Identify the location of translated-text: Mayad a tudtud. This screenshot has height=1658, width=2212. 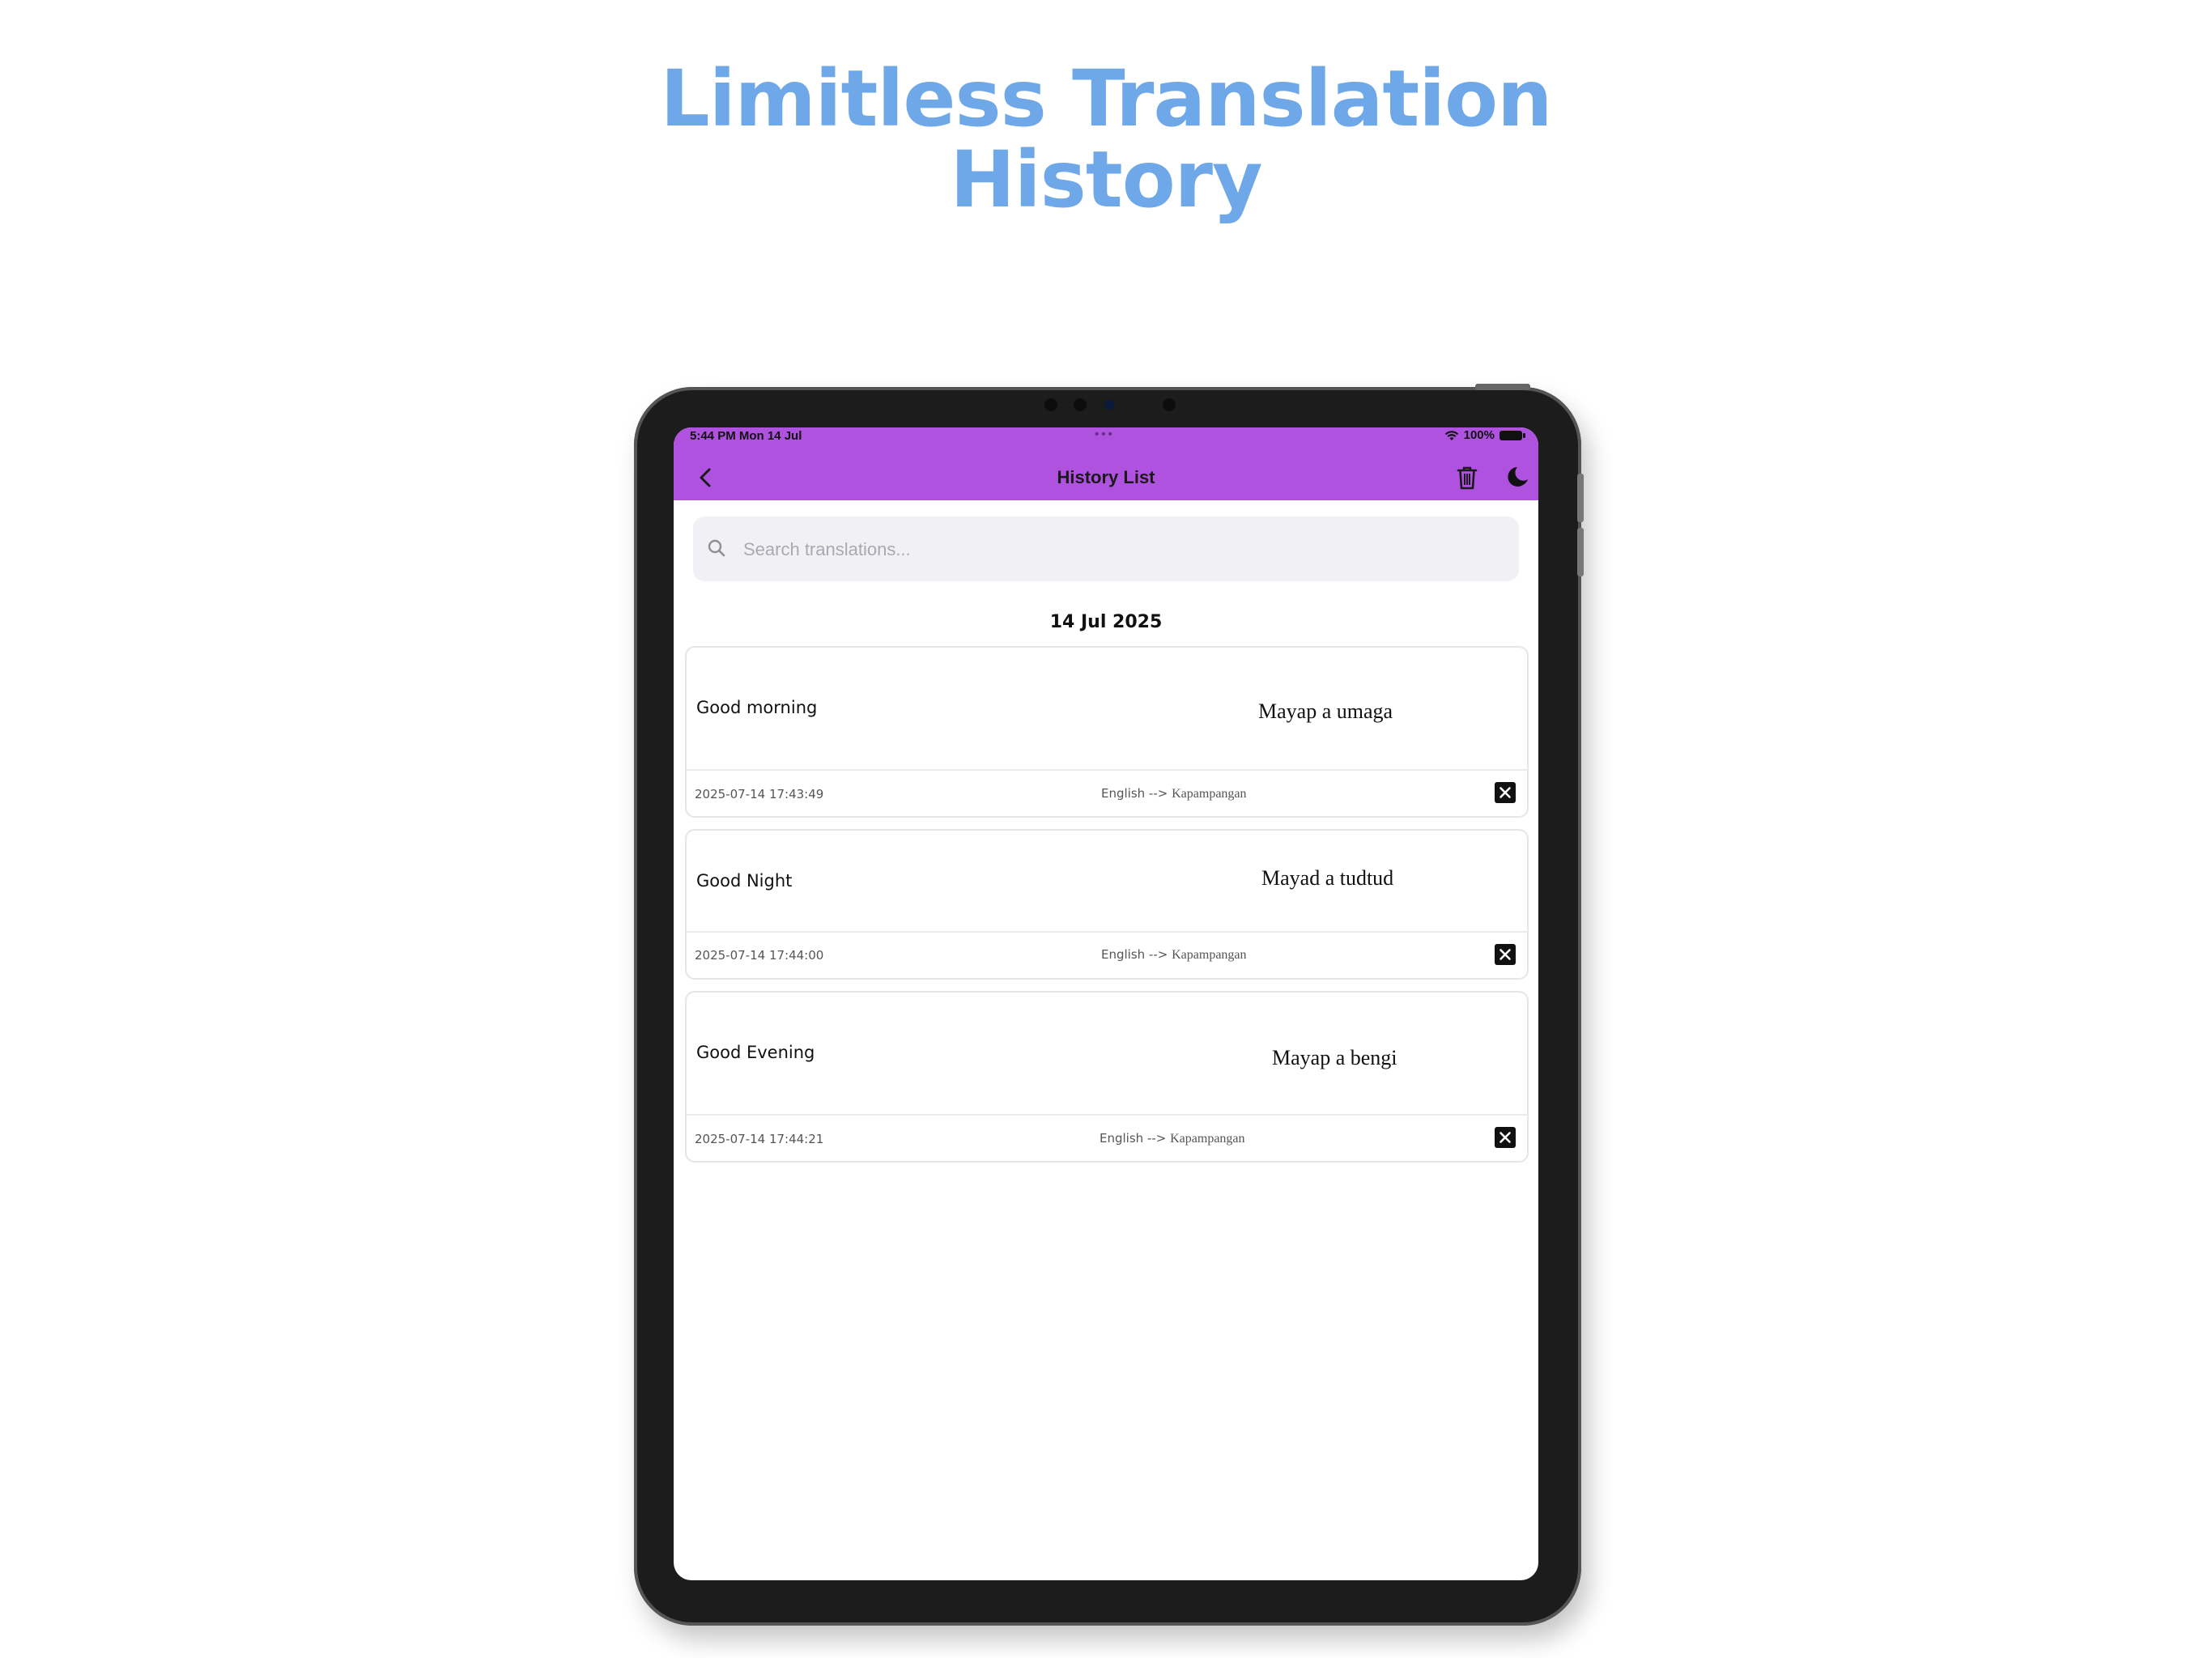
(1328, 878).